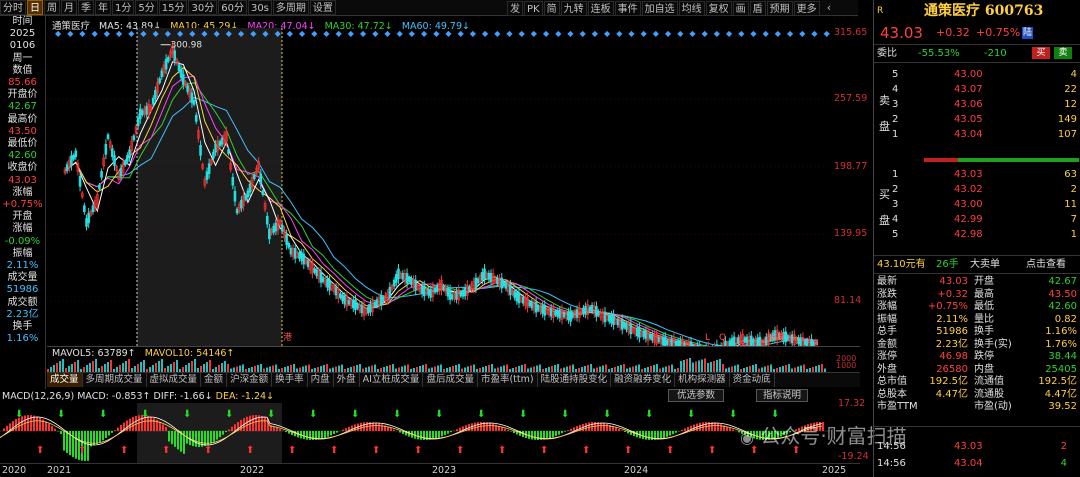 The image size is (1080, 477). What do you see at coordinates (722, 338) in the screenshot?
I see `event-tag: Q` at bounding box center [722, 338].